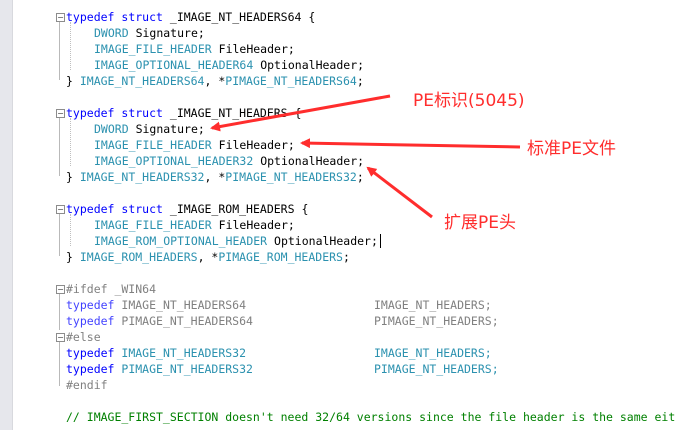 The image size is (681, 430). I want to click on annotation-arrows, so click(365, 156).